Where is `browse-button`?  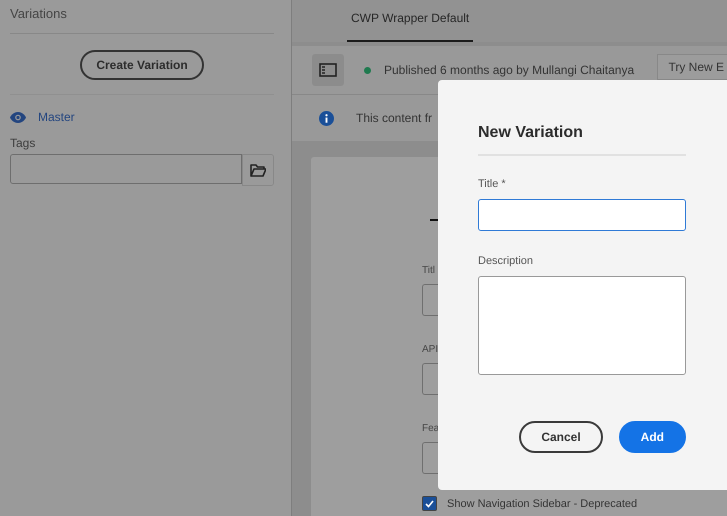 browse-button is located at coordinates (258, 170).